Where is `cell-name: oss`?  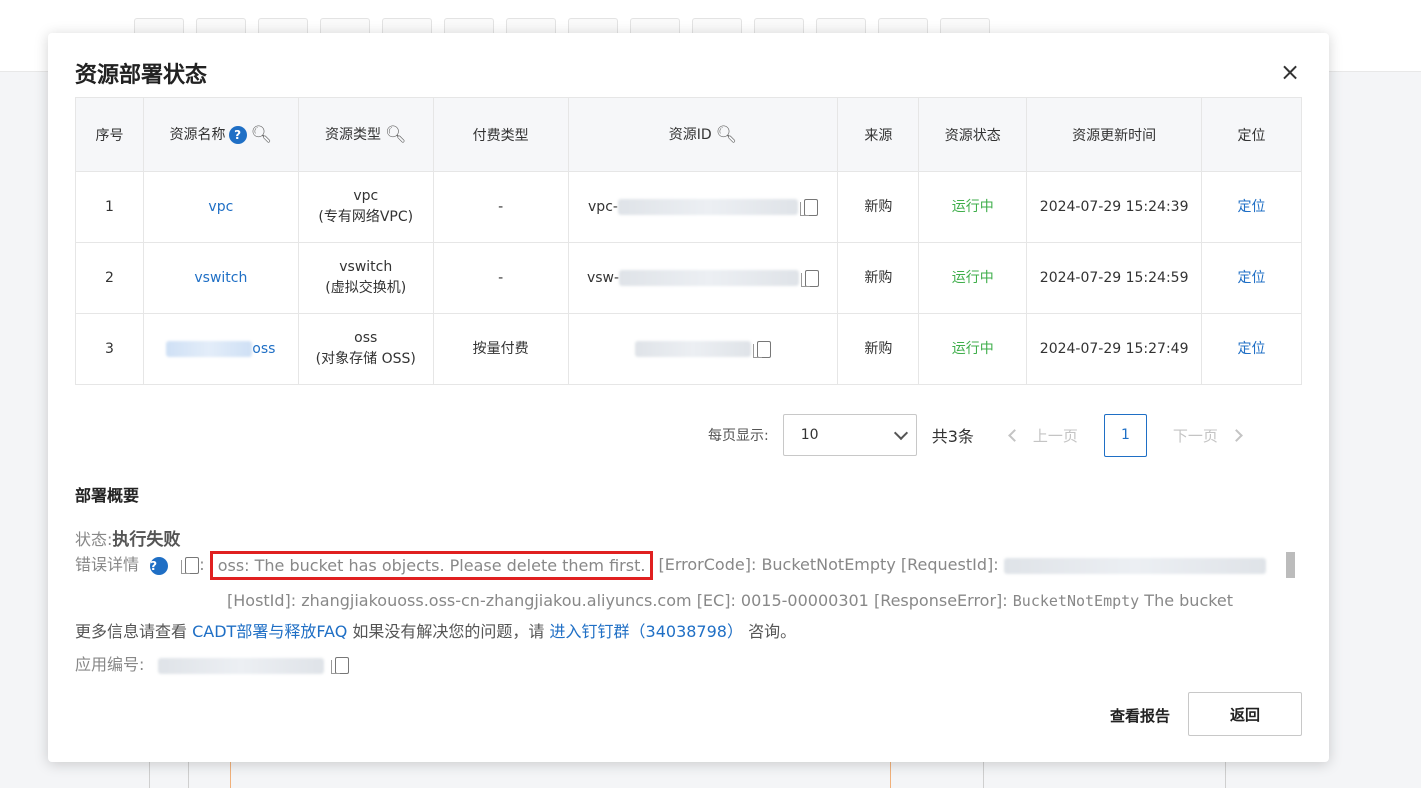
cell-name: oss is located at coordinates (220, 349).